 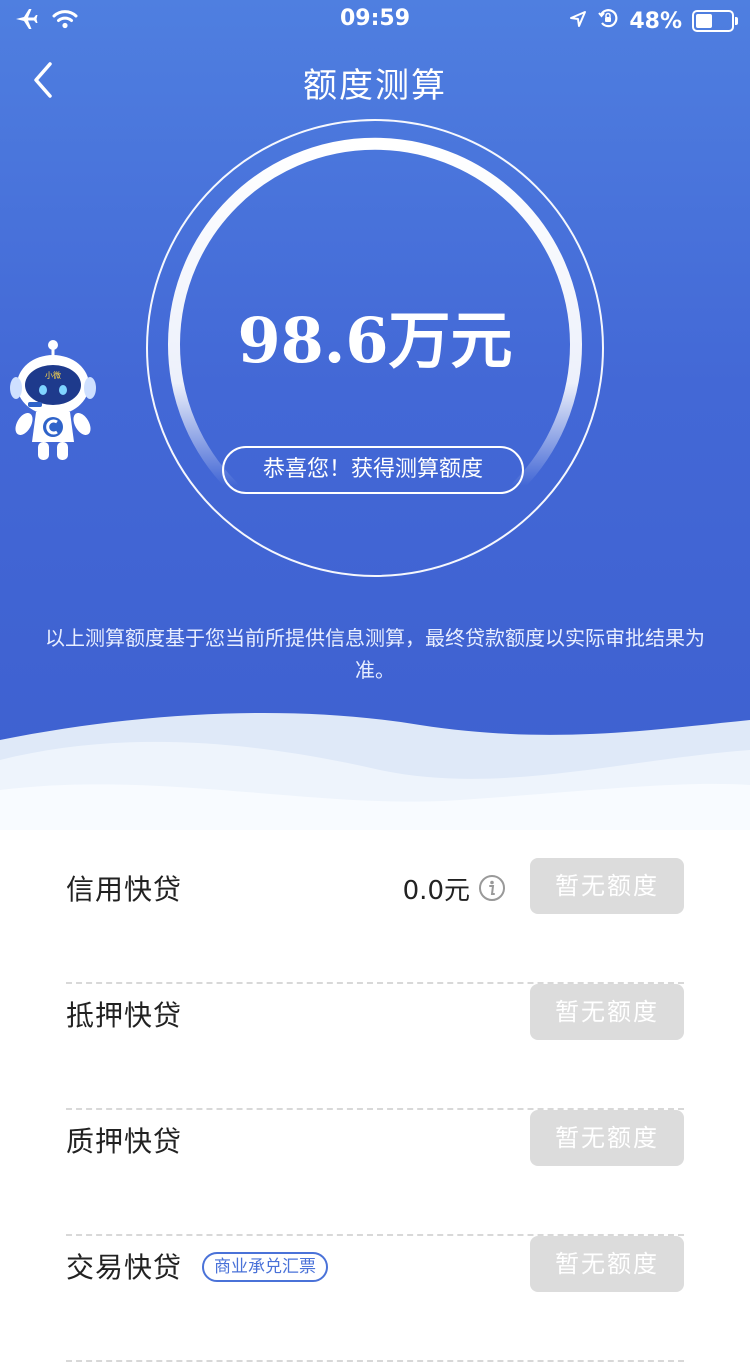 What do you see at coordinates (436, 891) in the screenshot?
I see `loan-amount-credit: 0.0元` at bounding box center [436, 891].